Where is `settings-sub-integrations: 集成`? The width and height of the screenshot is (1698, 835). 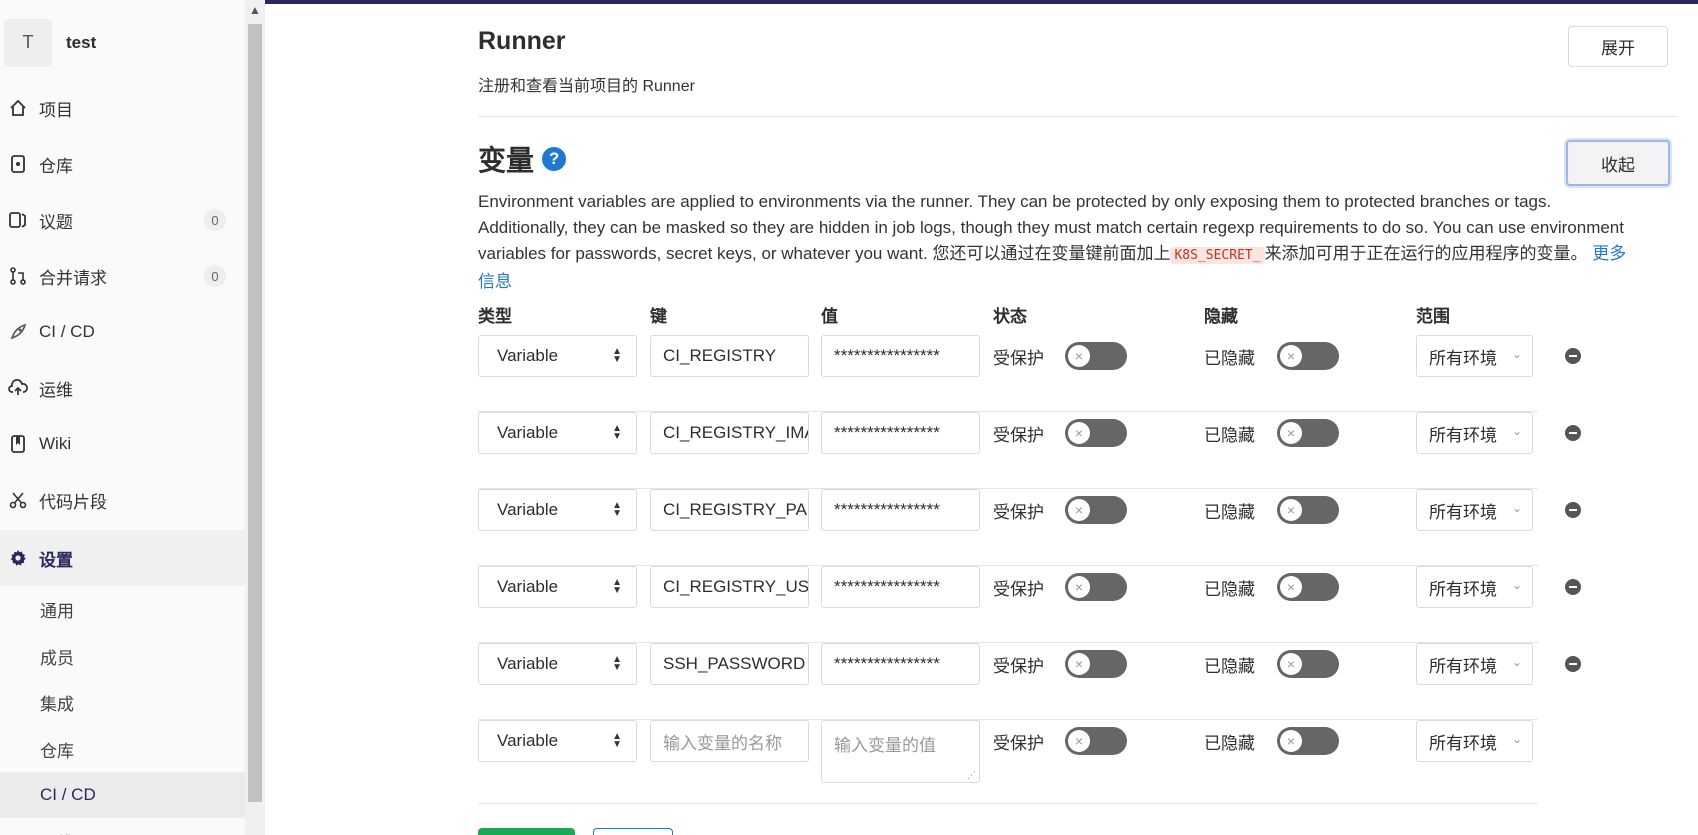 settings-sub-integrations: 集成 is located at coordinates (122, 702).